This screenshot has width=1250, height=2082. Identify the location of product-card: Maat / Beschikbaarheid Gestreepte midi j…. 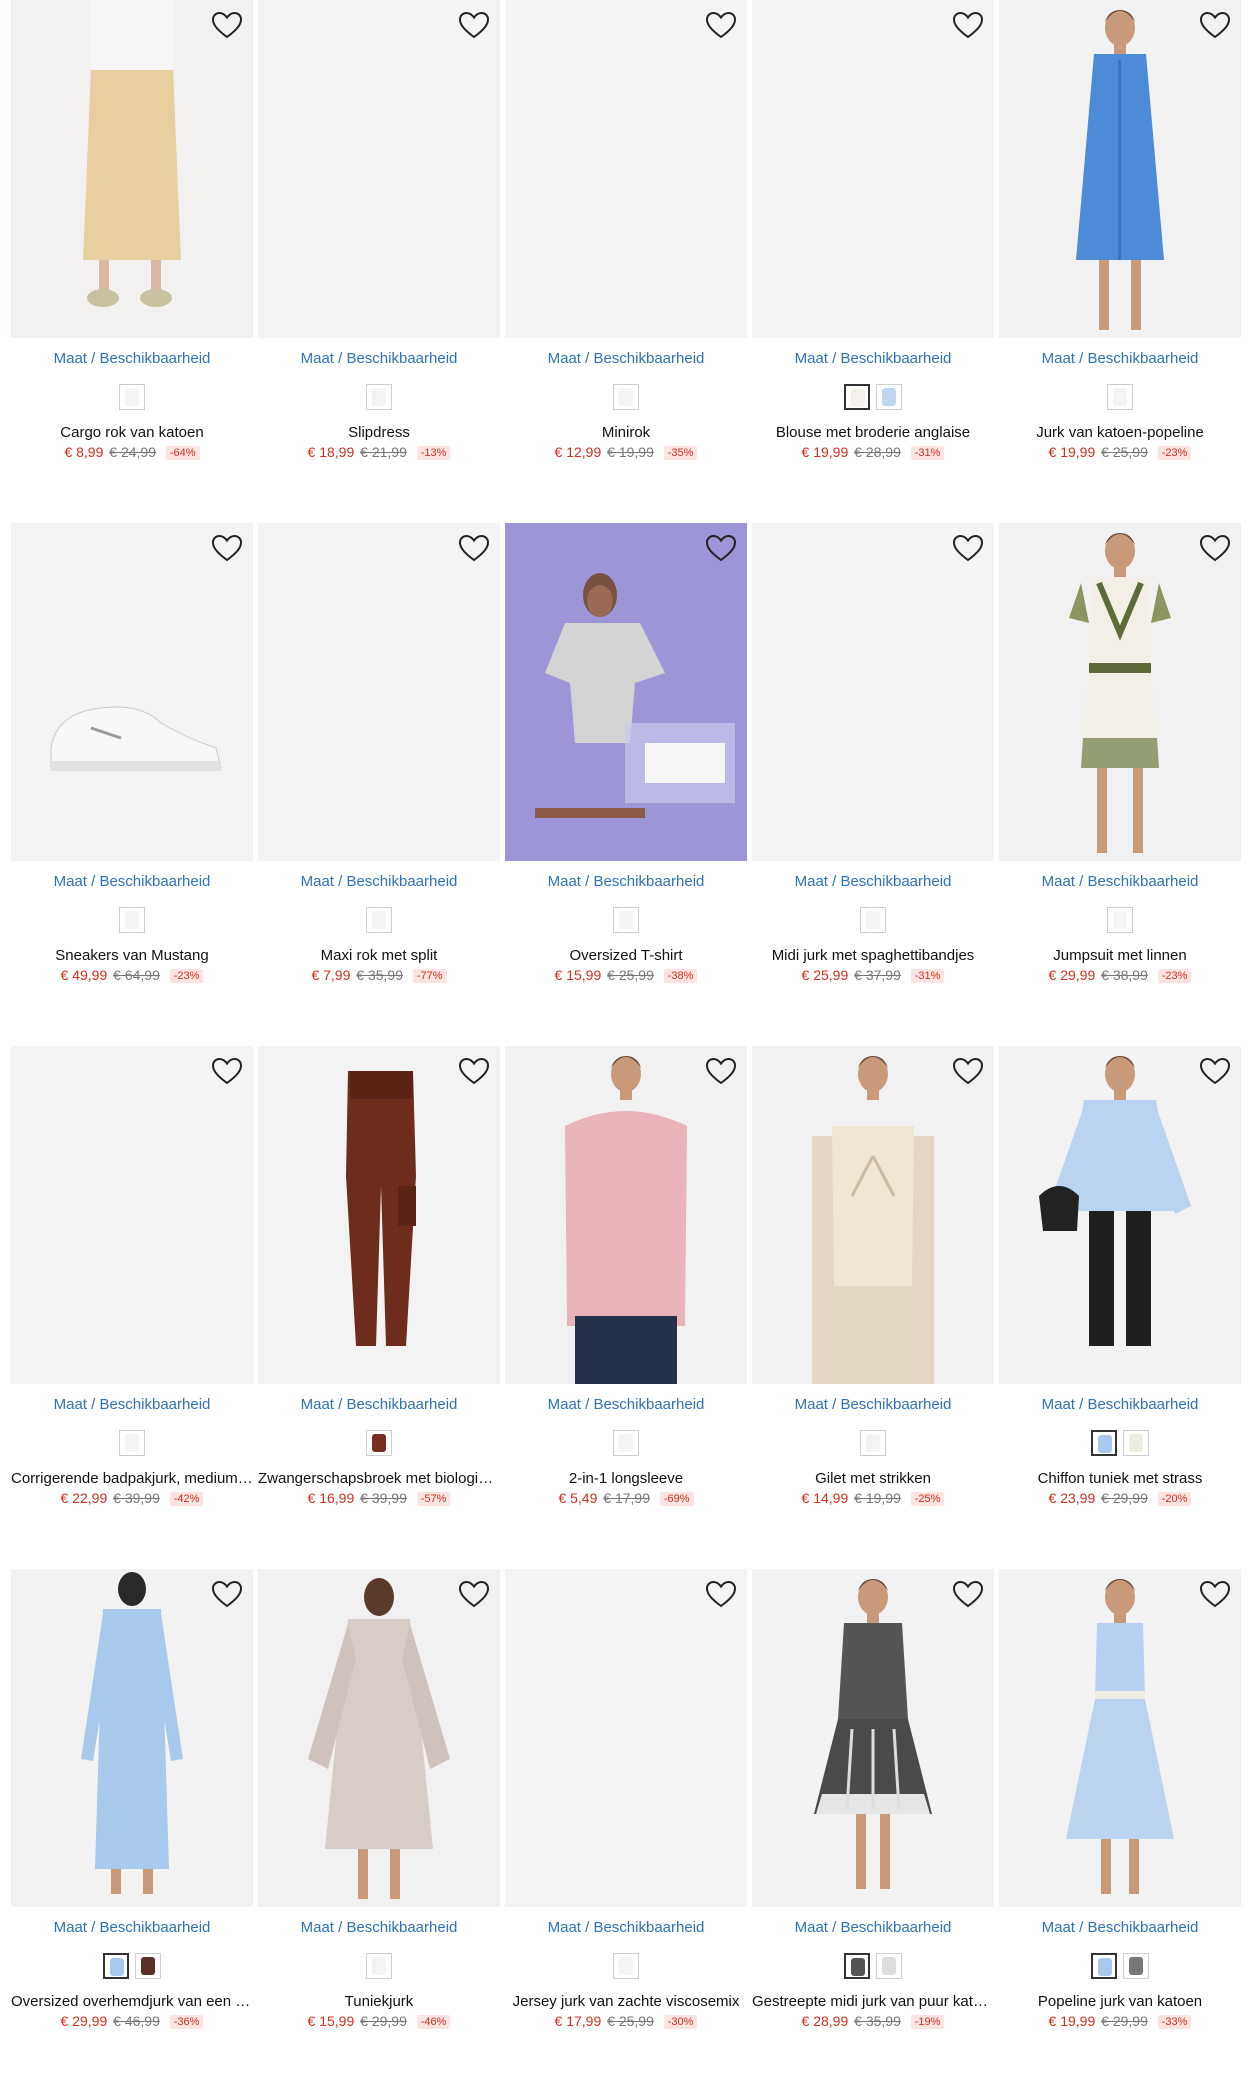
(873, 1804).